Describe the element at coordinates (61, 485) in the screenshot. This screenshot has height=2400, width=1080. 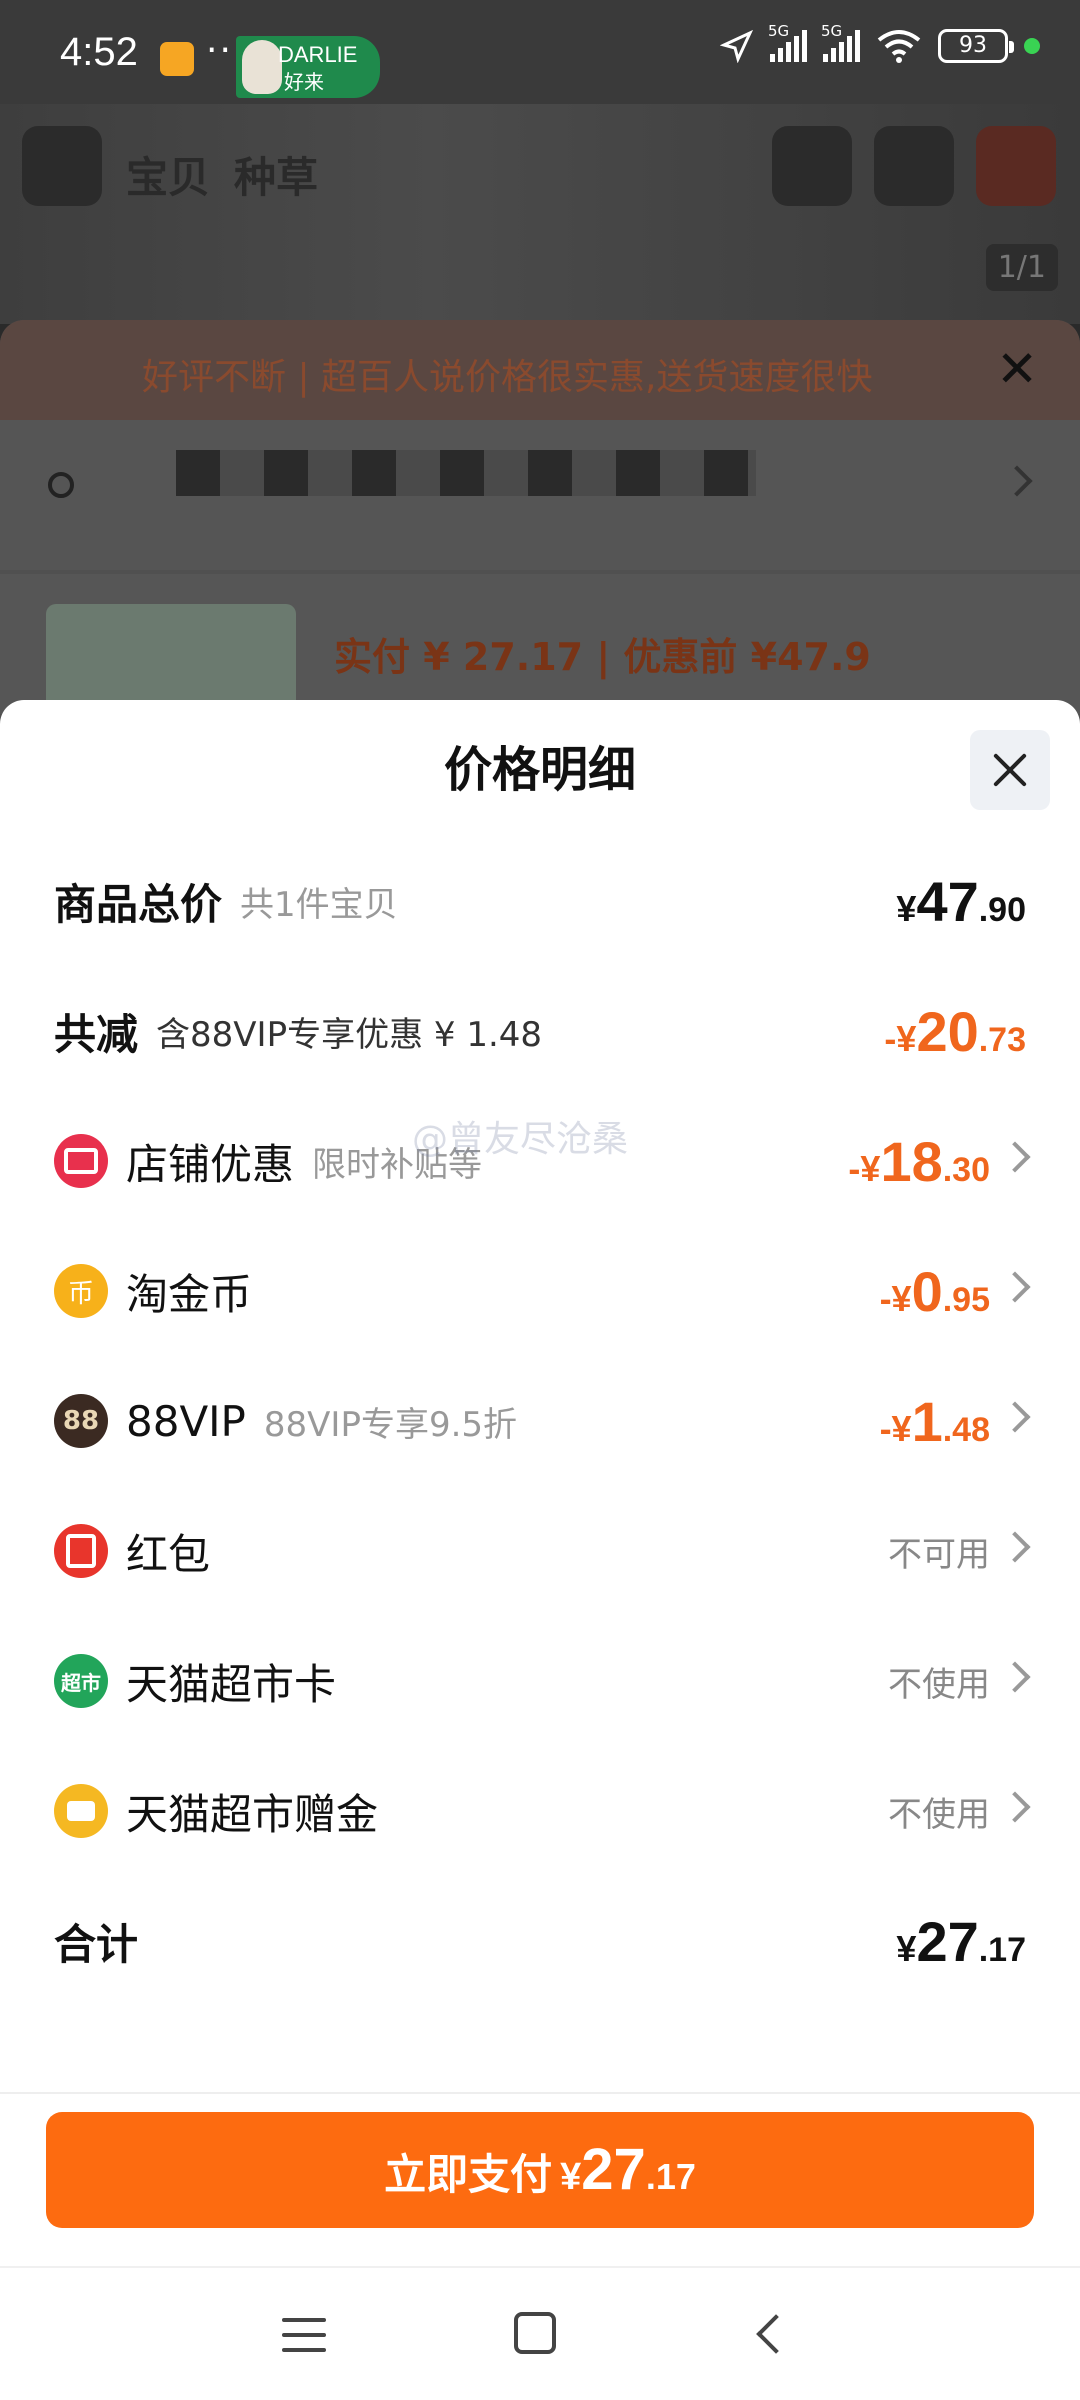
I see `location-pin-icon` at that location.